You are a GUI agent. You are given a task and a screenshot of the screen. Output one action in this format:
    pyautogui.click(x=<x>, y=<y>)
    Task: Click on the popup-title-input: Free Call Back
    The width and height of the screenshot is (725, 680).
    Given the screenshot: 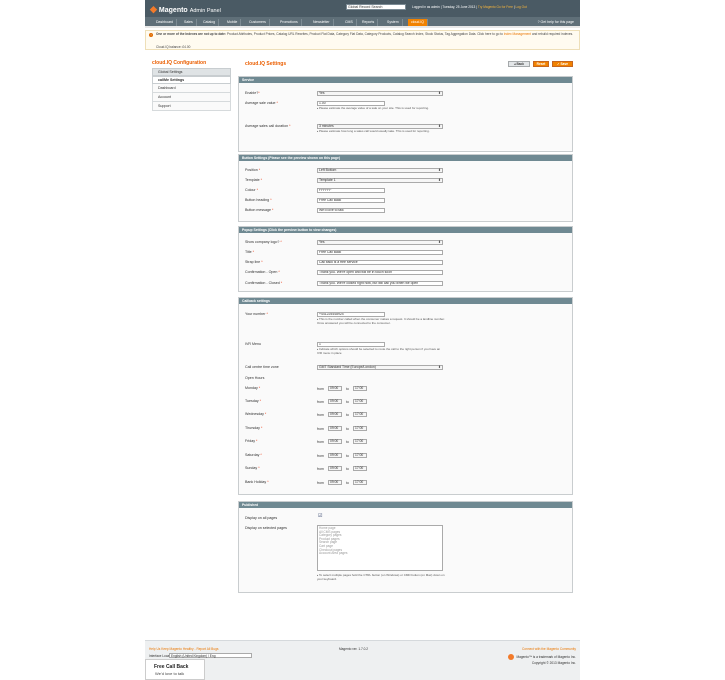 What is the action you would take?
    pyautogui.click(x=380, y=252)
    